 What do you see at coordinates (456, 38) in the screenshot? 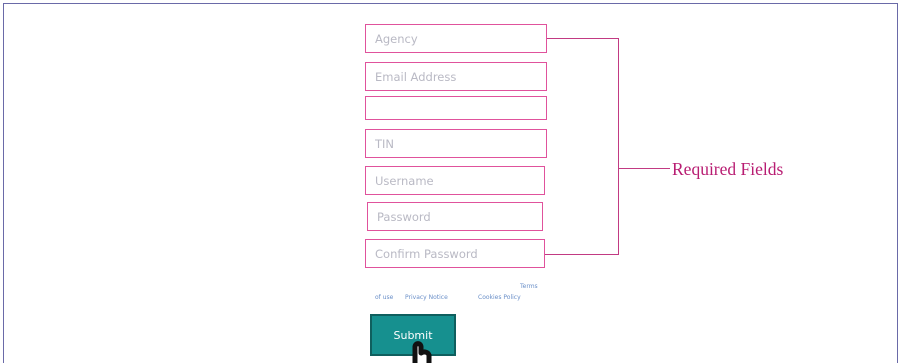
I see `agency-field` at bounding box center [456, 38].